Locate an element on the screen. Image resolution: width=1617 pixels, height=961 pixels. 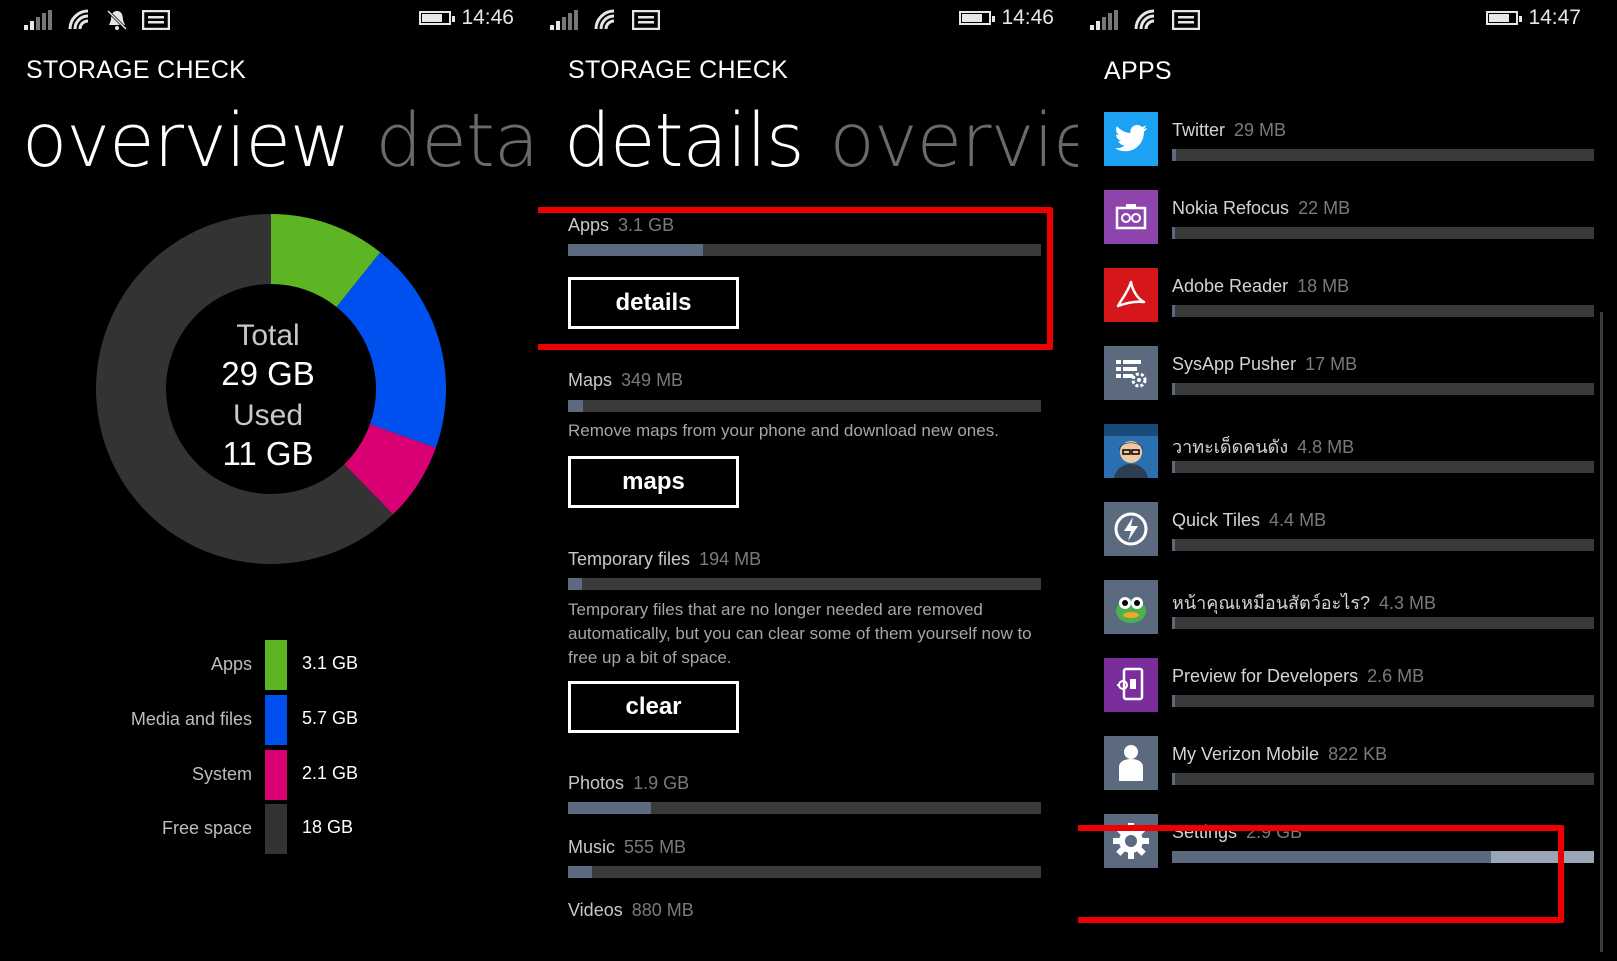
pivot-details: detail is located at coordinates (456, 141).